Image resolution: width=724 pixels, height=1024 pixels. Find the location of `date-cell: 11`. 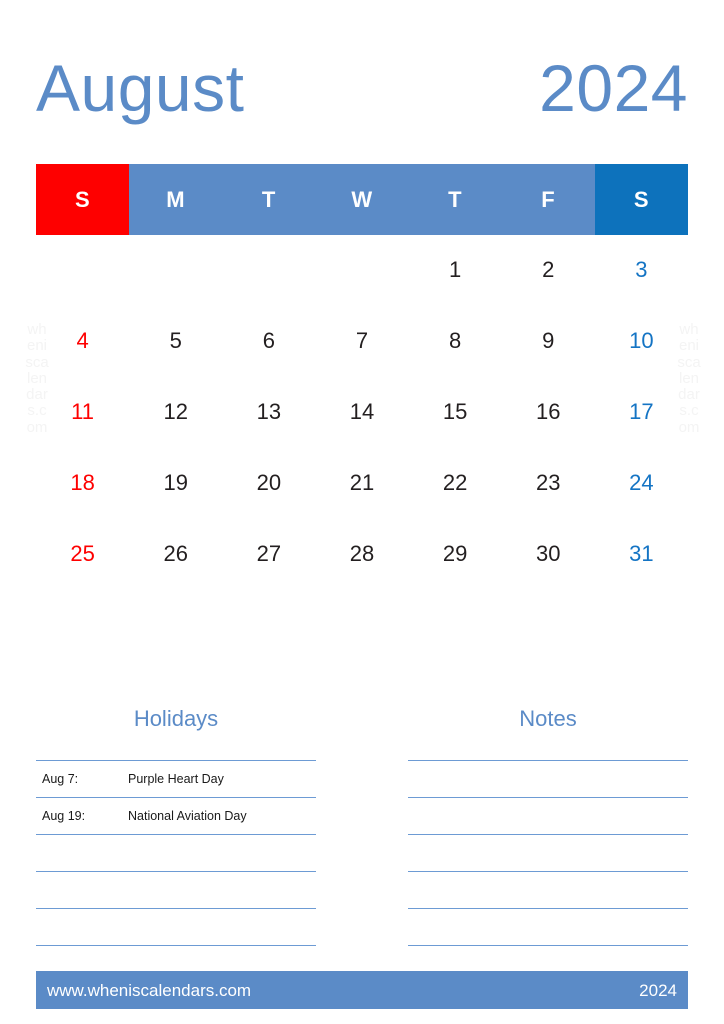

date-cell: 11 is located at coordinates (82, 420).